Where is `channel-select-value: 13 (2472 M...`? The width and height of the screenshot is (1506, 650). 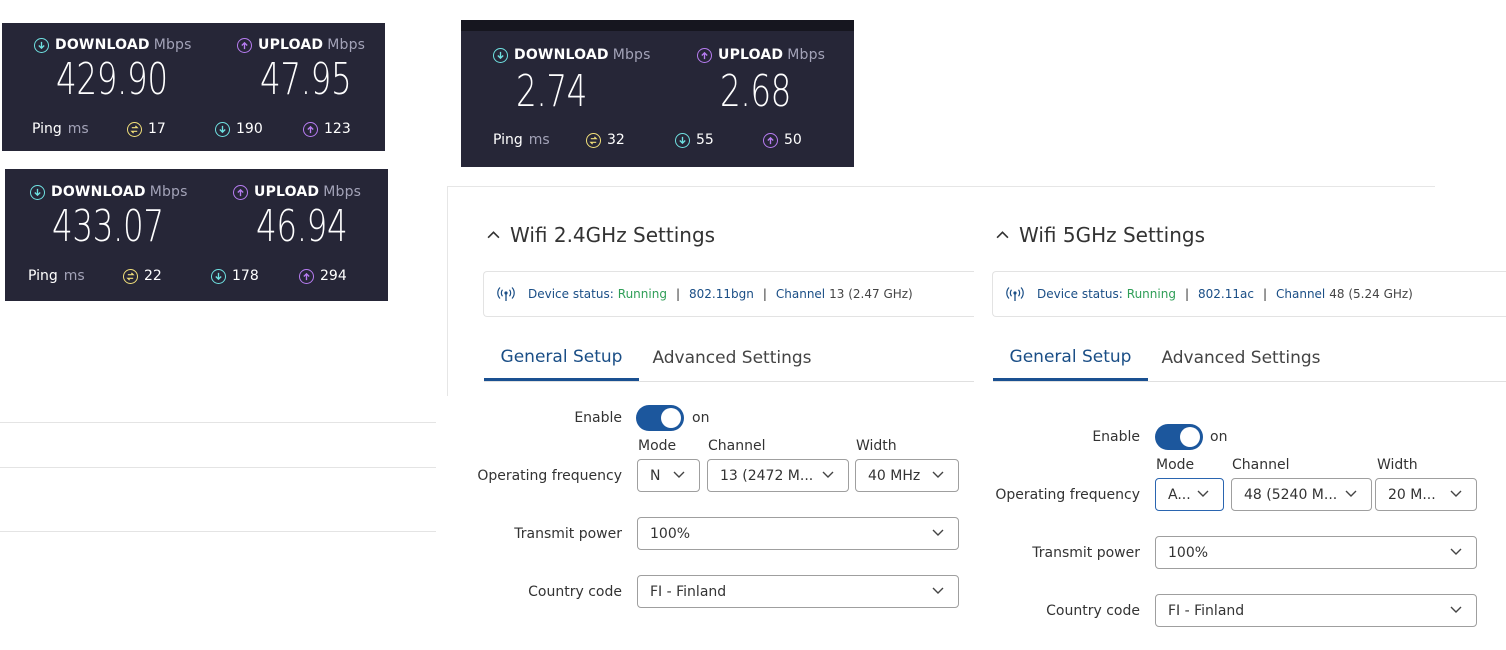 channel-select-value: 13 (2472 M... is located at coordinates (767, 475).